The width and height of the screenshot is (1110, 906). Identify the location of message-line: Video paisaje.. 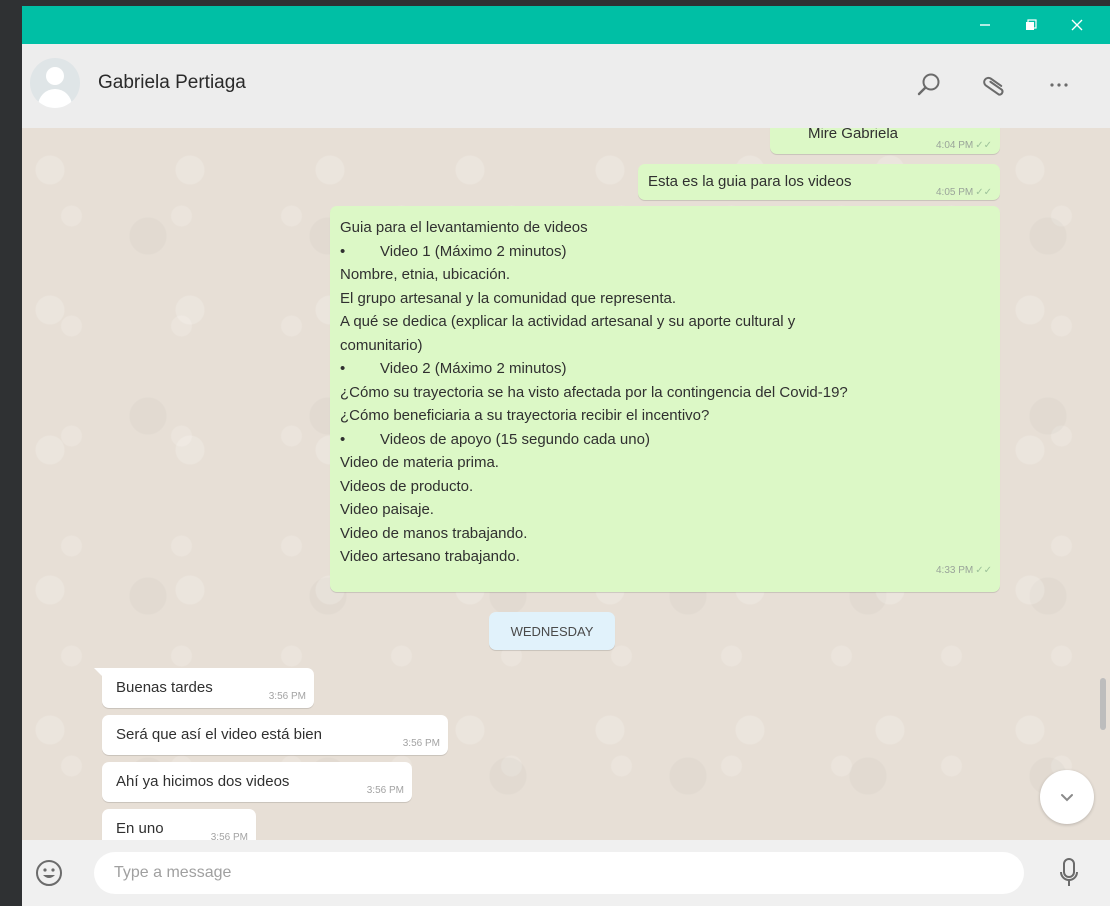
(387, 509).